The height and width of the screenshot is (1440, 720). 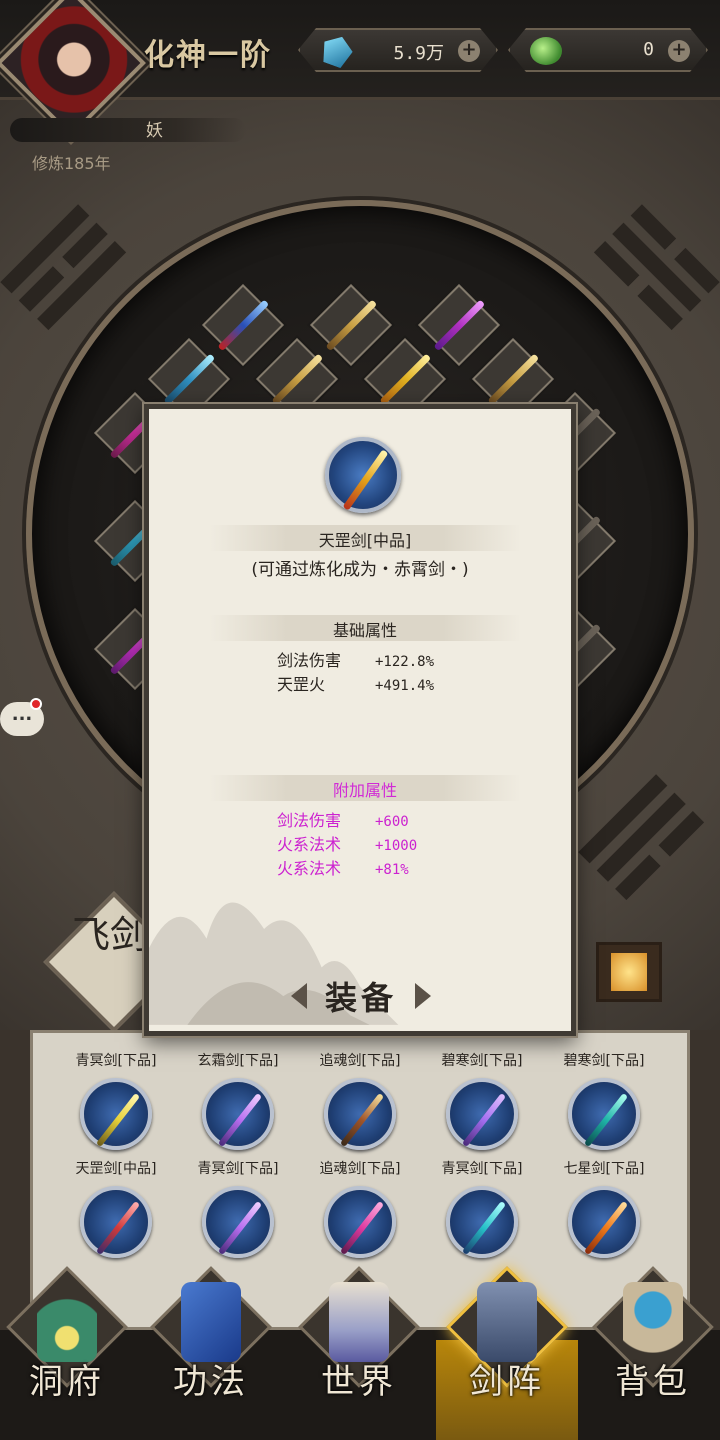 I want to click on notification-dot, so click(x=36, y=704).